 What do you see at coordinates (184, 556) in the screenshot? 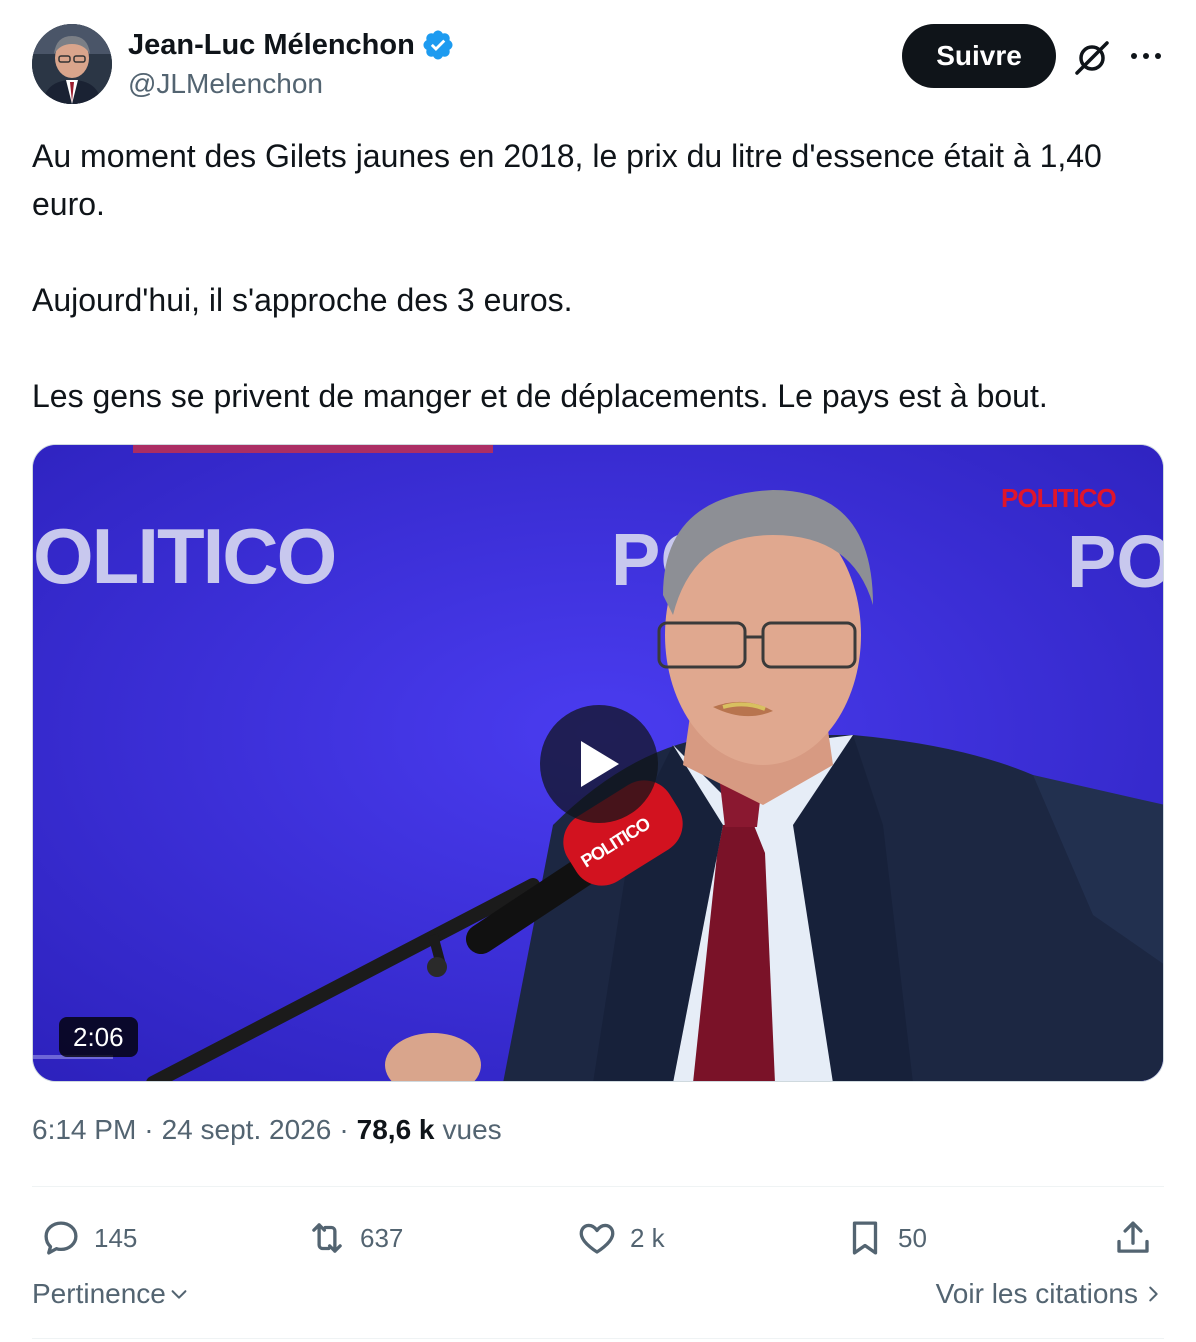
I see `backdrop-text-left: OLITICO` at bounding box center [184, 556].